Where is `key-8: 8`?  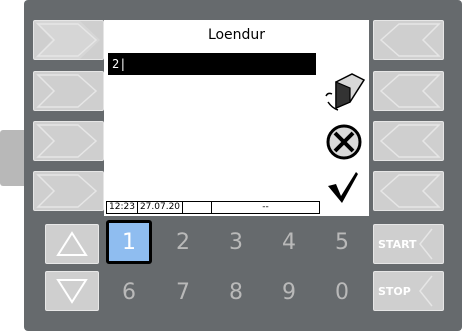 key-8: 8 is located at coordinates (236, 292).